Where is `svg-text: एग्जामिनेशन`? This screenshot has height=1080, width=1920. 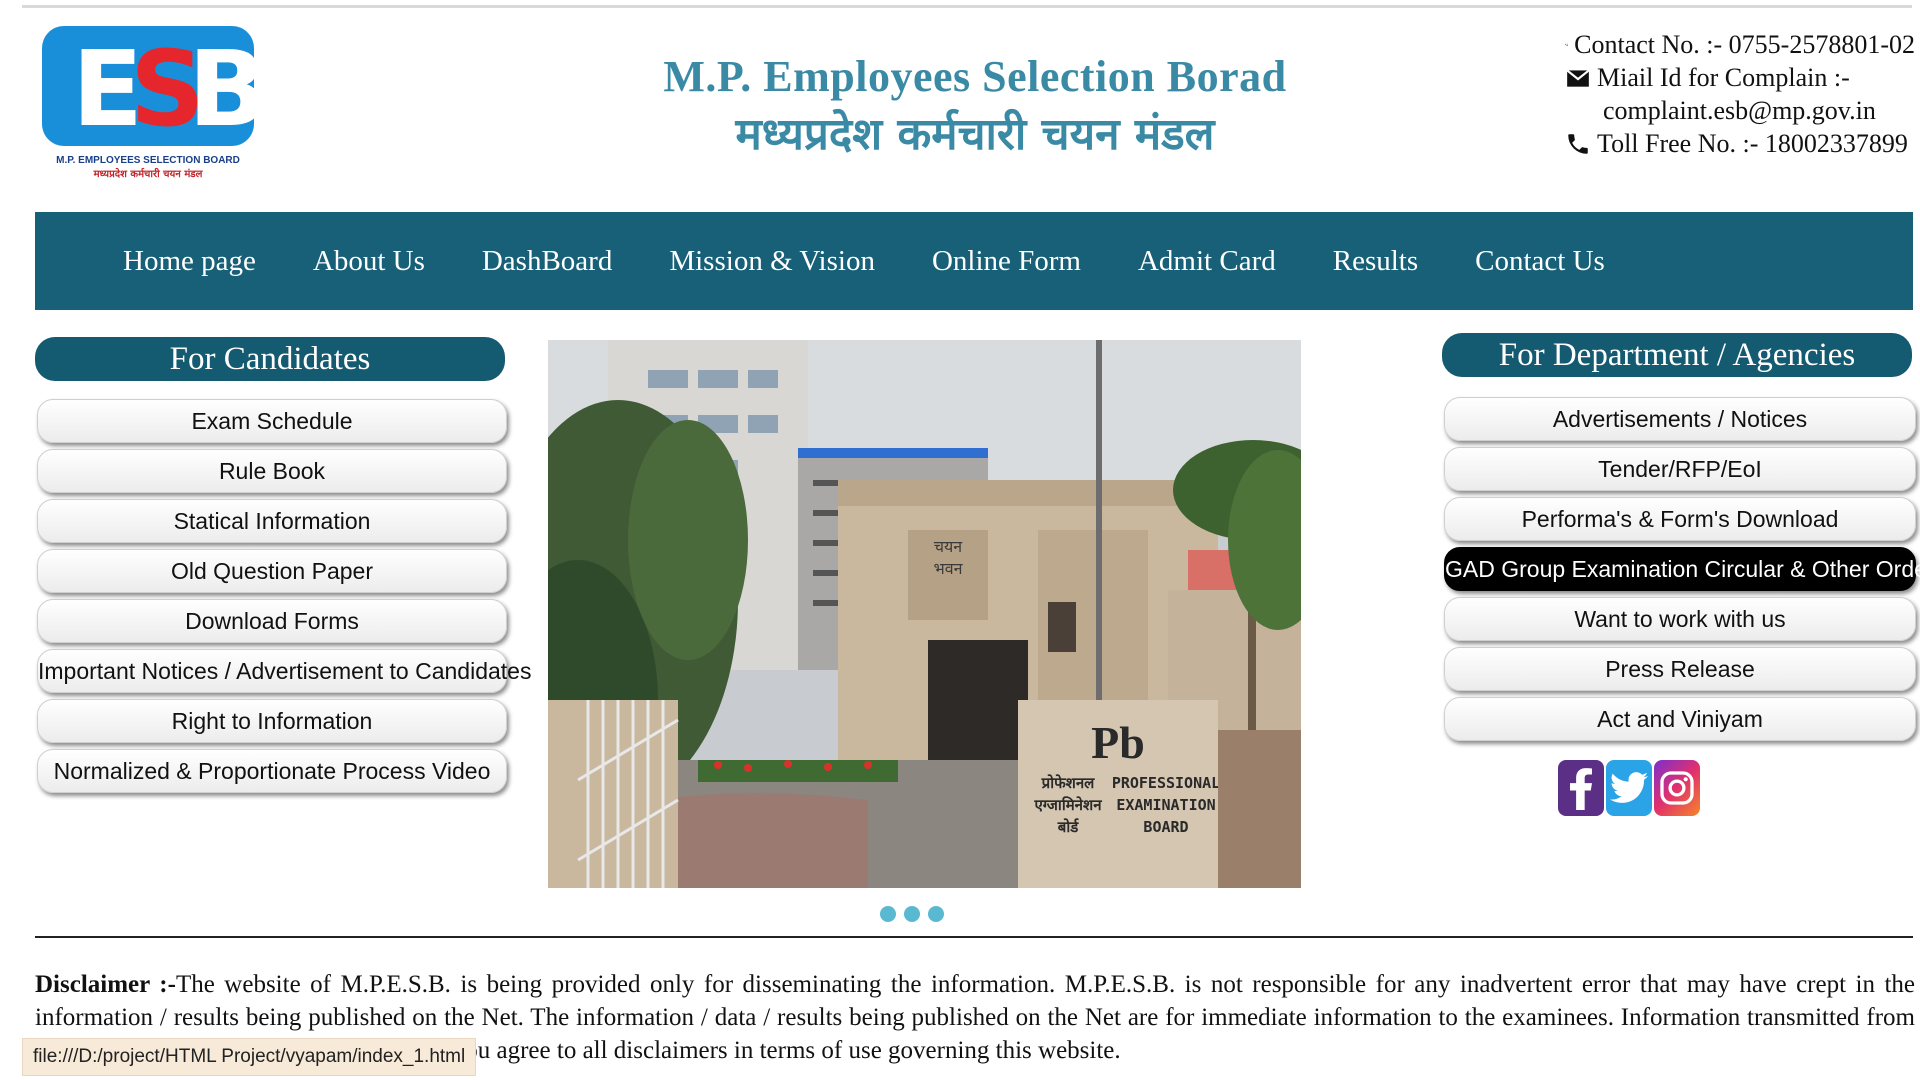 svg-text: एग्जामिनेशन is located at coordinates (1067, 805).